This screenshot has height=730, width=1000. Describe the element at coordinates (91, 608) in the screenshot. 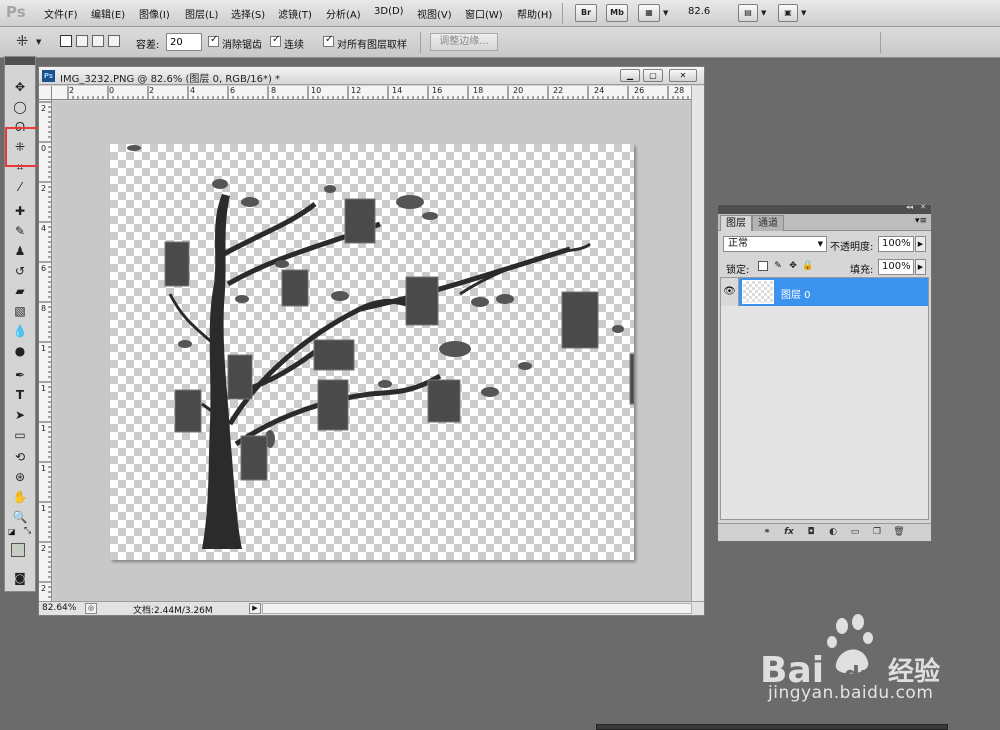

I see `status-info-icon: ◎` at that location.